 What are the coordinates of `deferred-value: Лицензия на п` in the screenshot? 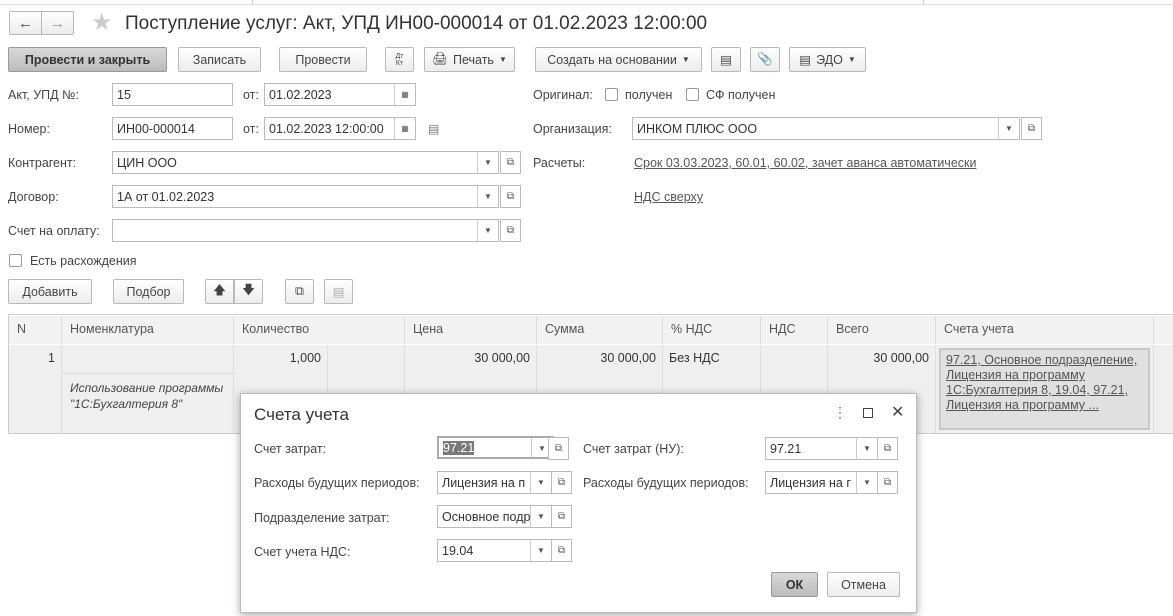 It's located at (484, 482).